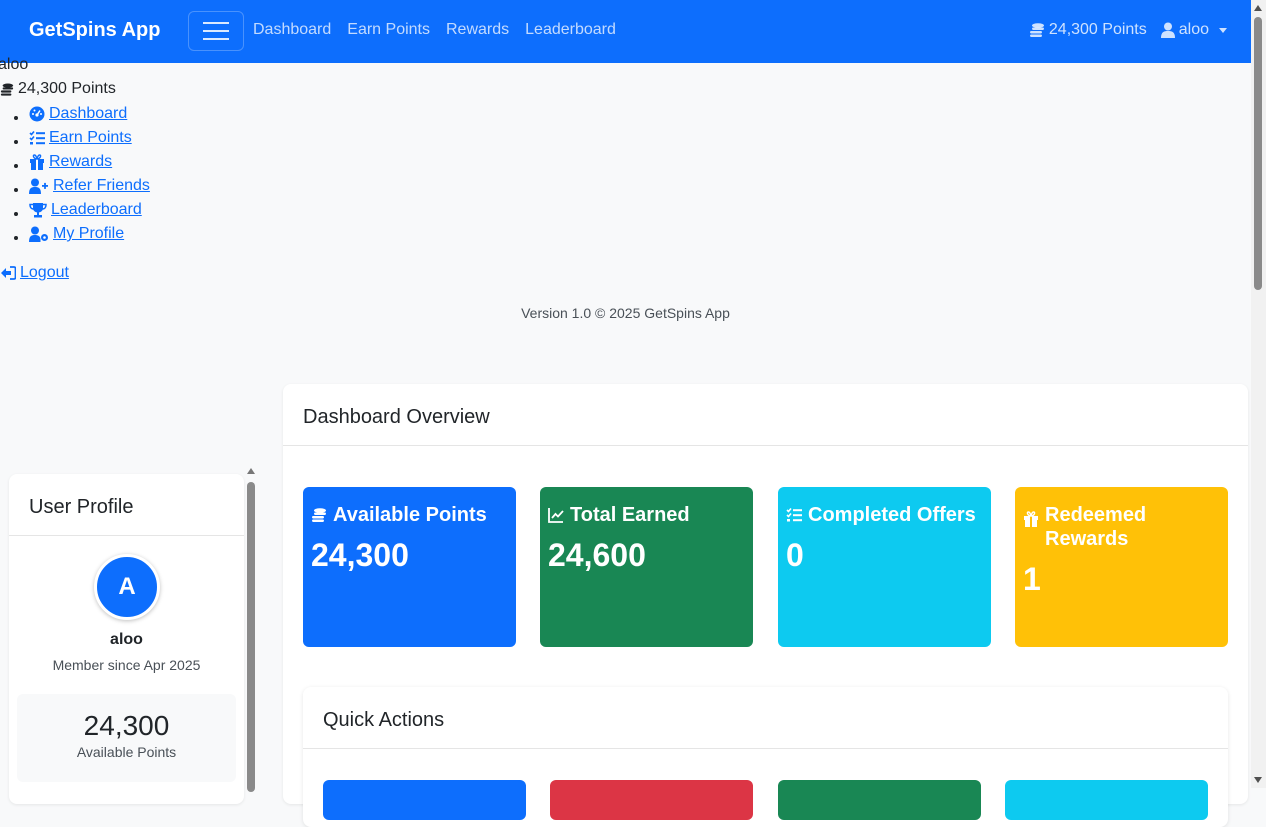  I want to click on stat-value: 24,300, so click(360, 555).